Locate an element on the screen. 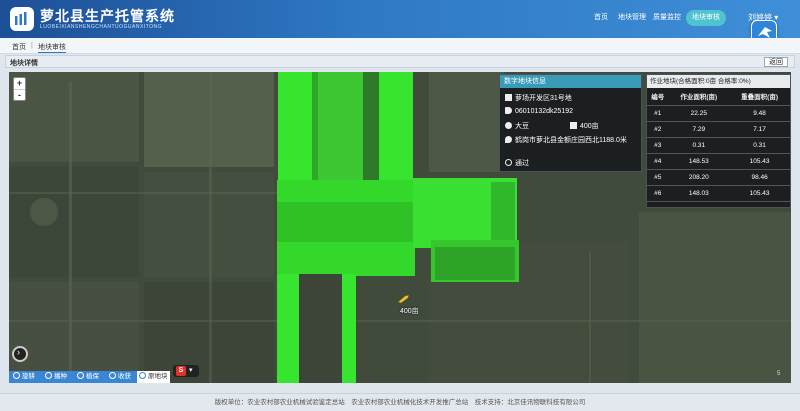 Image resolution: width=800 pixels, height=411 pixels. table-cell: #1 is located at coordinates (658, 113).